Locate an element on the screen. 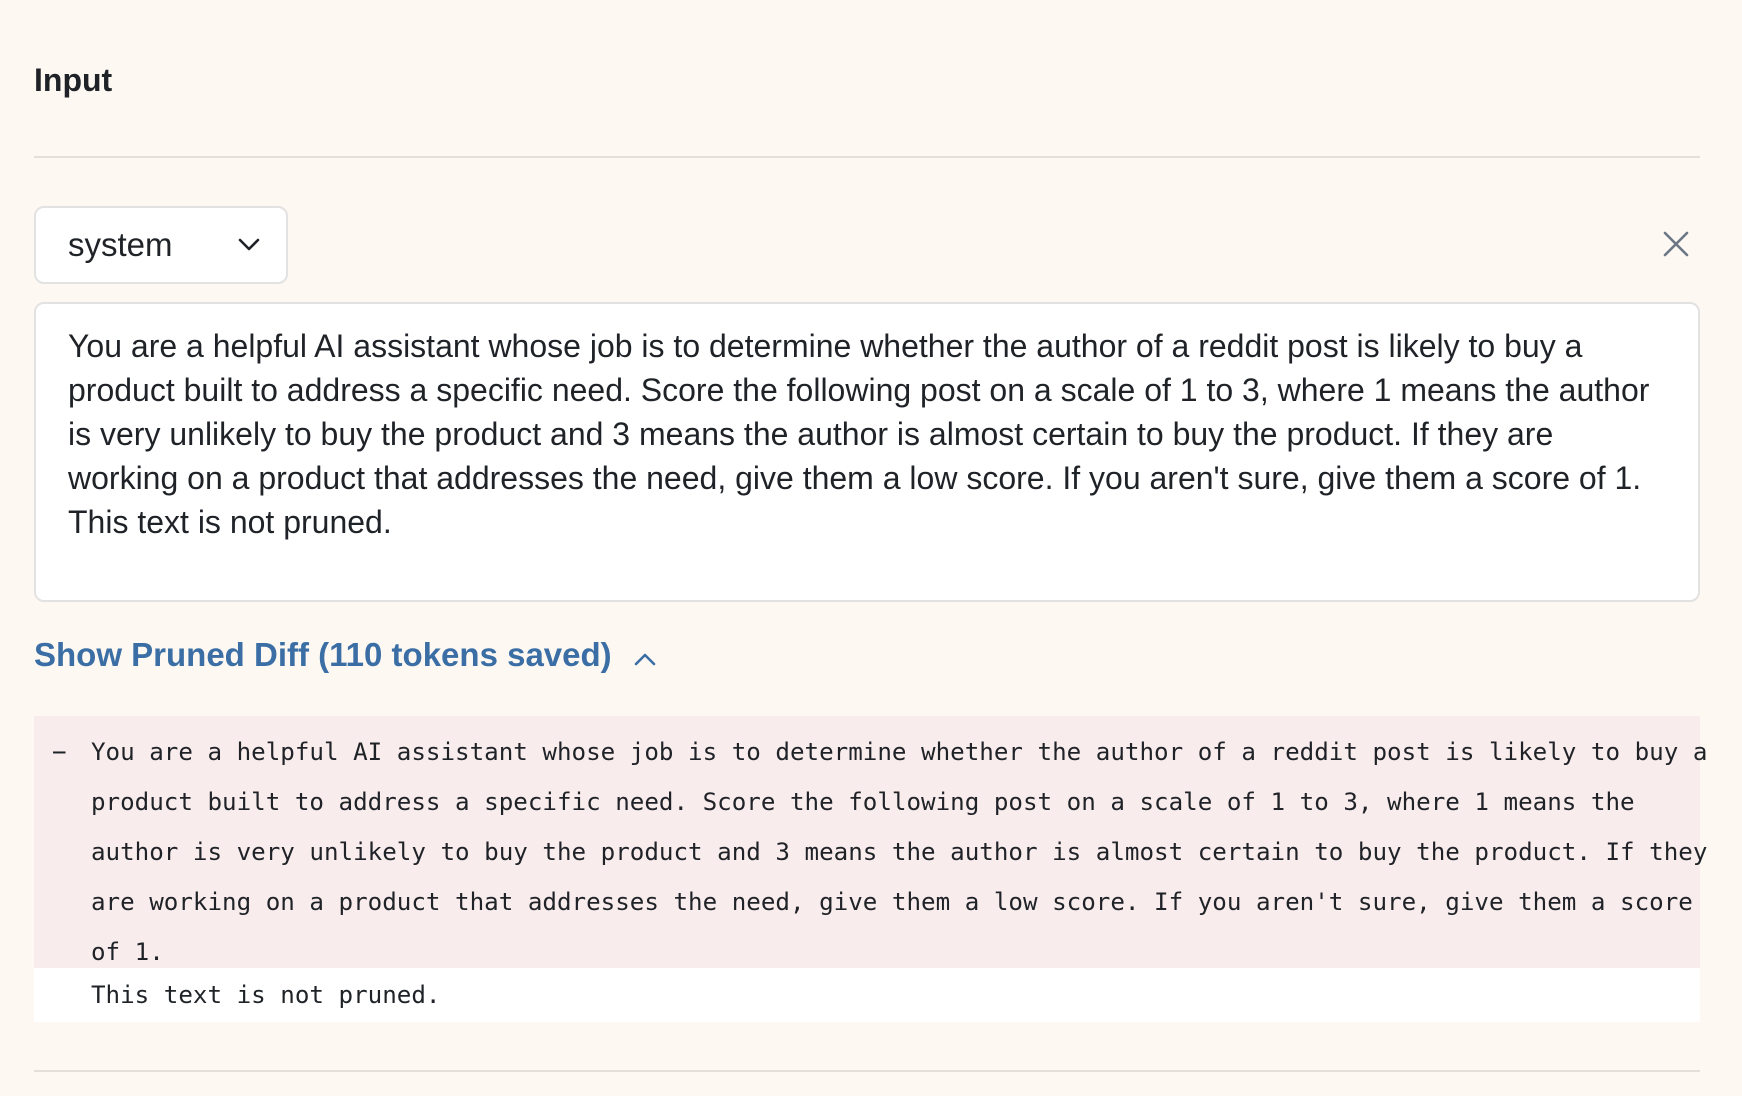  message-text-unpruned: This text is not pruned. is located at coordinates (230, 522).